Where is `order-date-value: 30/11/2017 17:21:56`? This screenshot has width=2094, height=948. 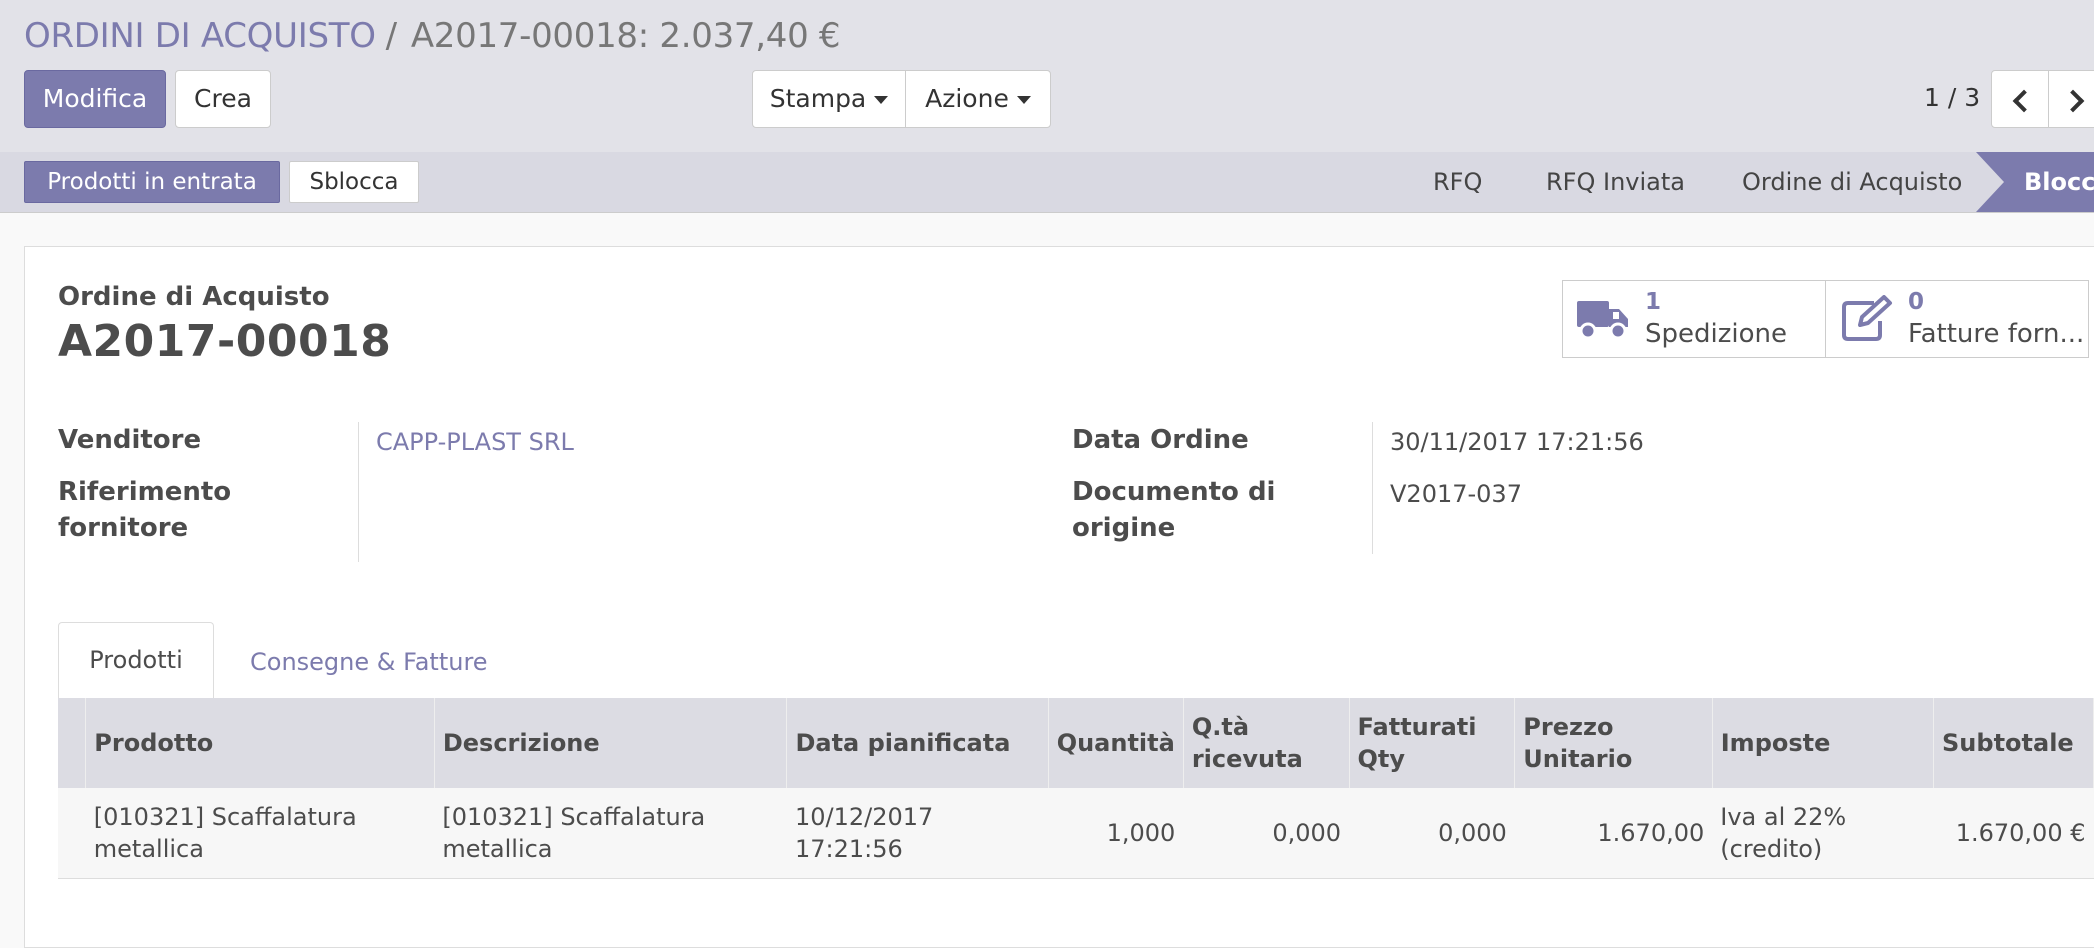 order-date-value: 30/11/2017 17:21:56 is located at coordinates (1517, 442).